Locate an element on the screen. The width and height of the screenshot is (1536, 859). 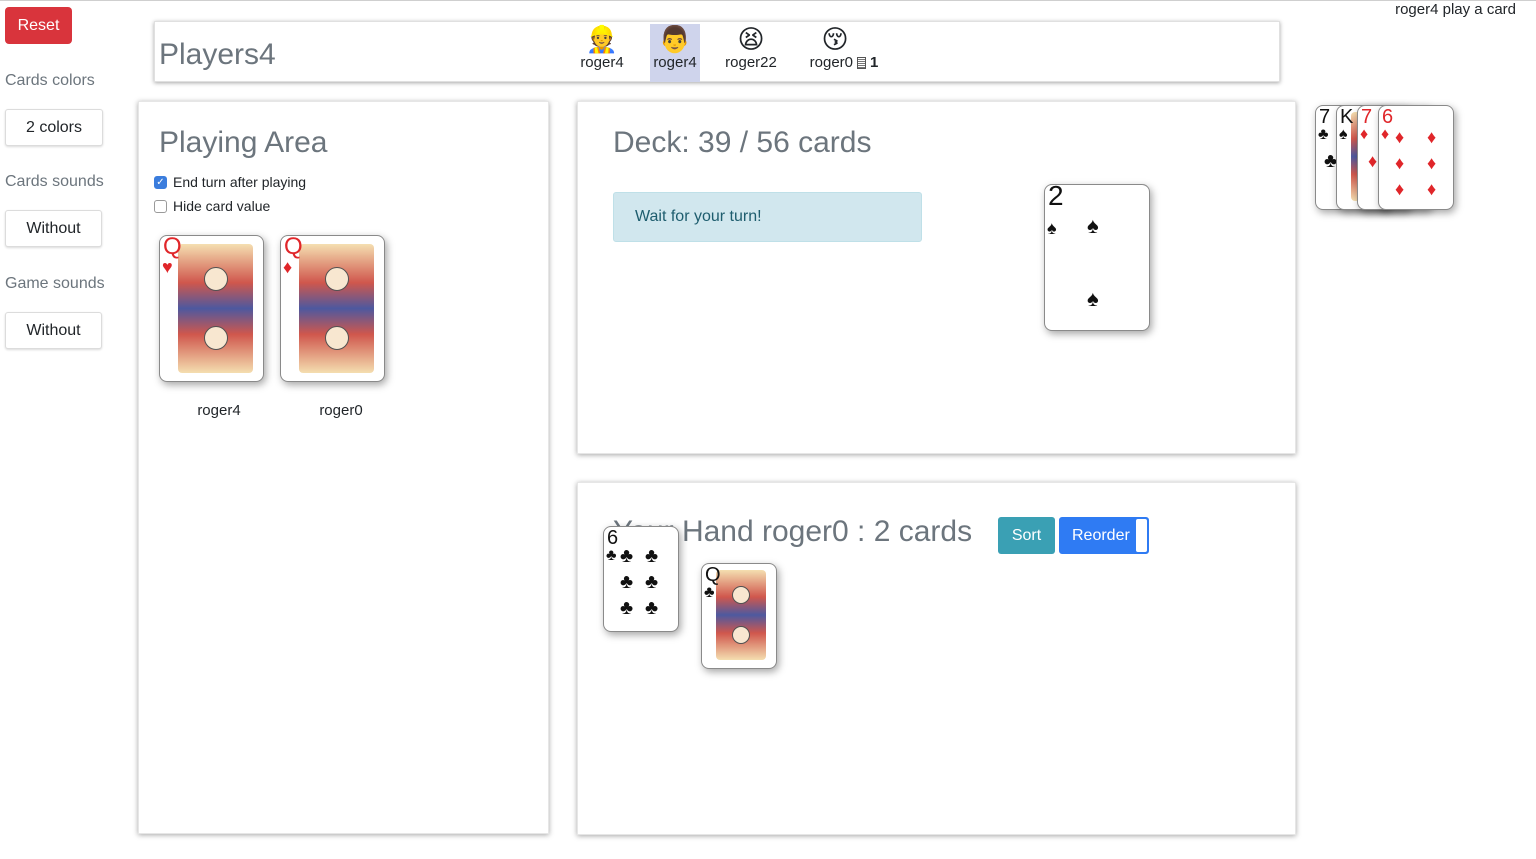
end-turn-label: End turn after playing is located at coordinates (240, 182).